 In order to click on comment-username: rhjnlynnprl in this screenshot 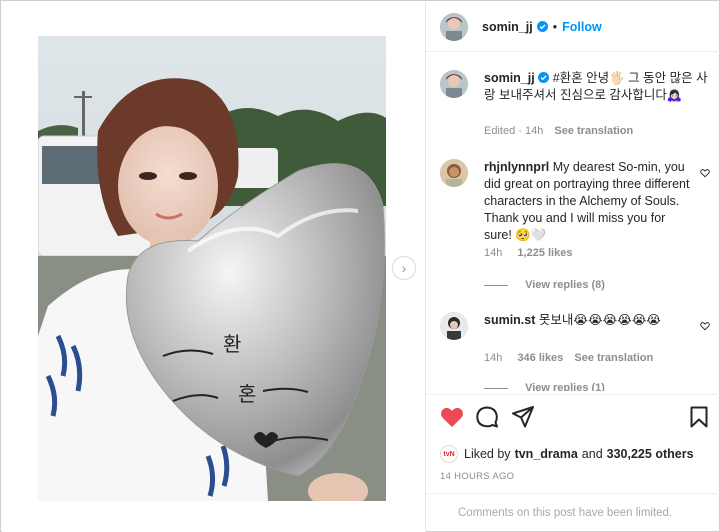, I will do `click(516, 167)`.